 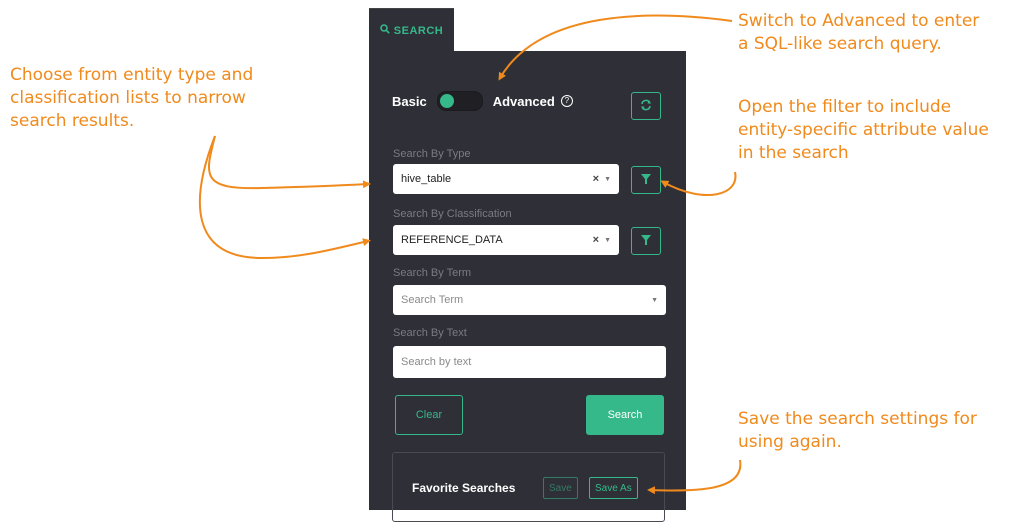 What do you see at coordinates (459, 101) in the screenshot?
I see `basic-advanced-switch` at bounding box center [459, 101].